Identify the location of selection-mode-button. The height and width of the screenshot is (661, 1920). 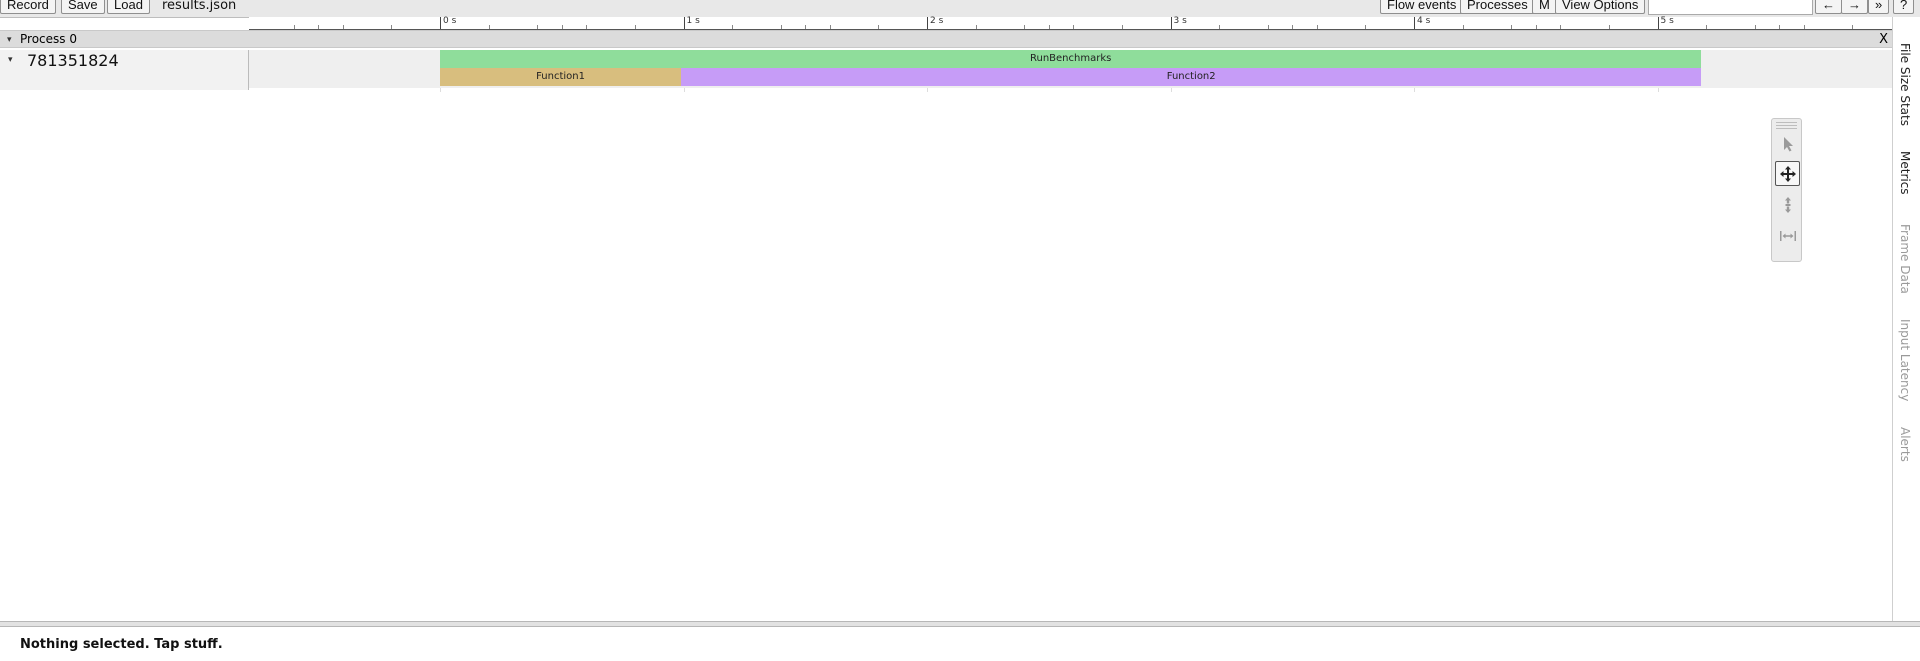
(1787, 143).